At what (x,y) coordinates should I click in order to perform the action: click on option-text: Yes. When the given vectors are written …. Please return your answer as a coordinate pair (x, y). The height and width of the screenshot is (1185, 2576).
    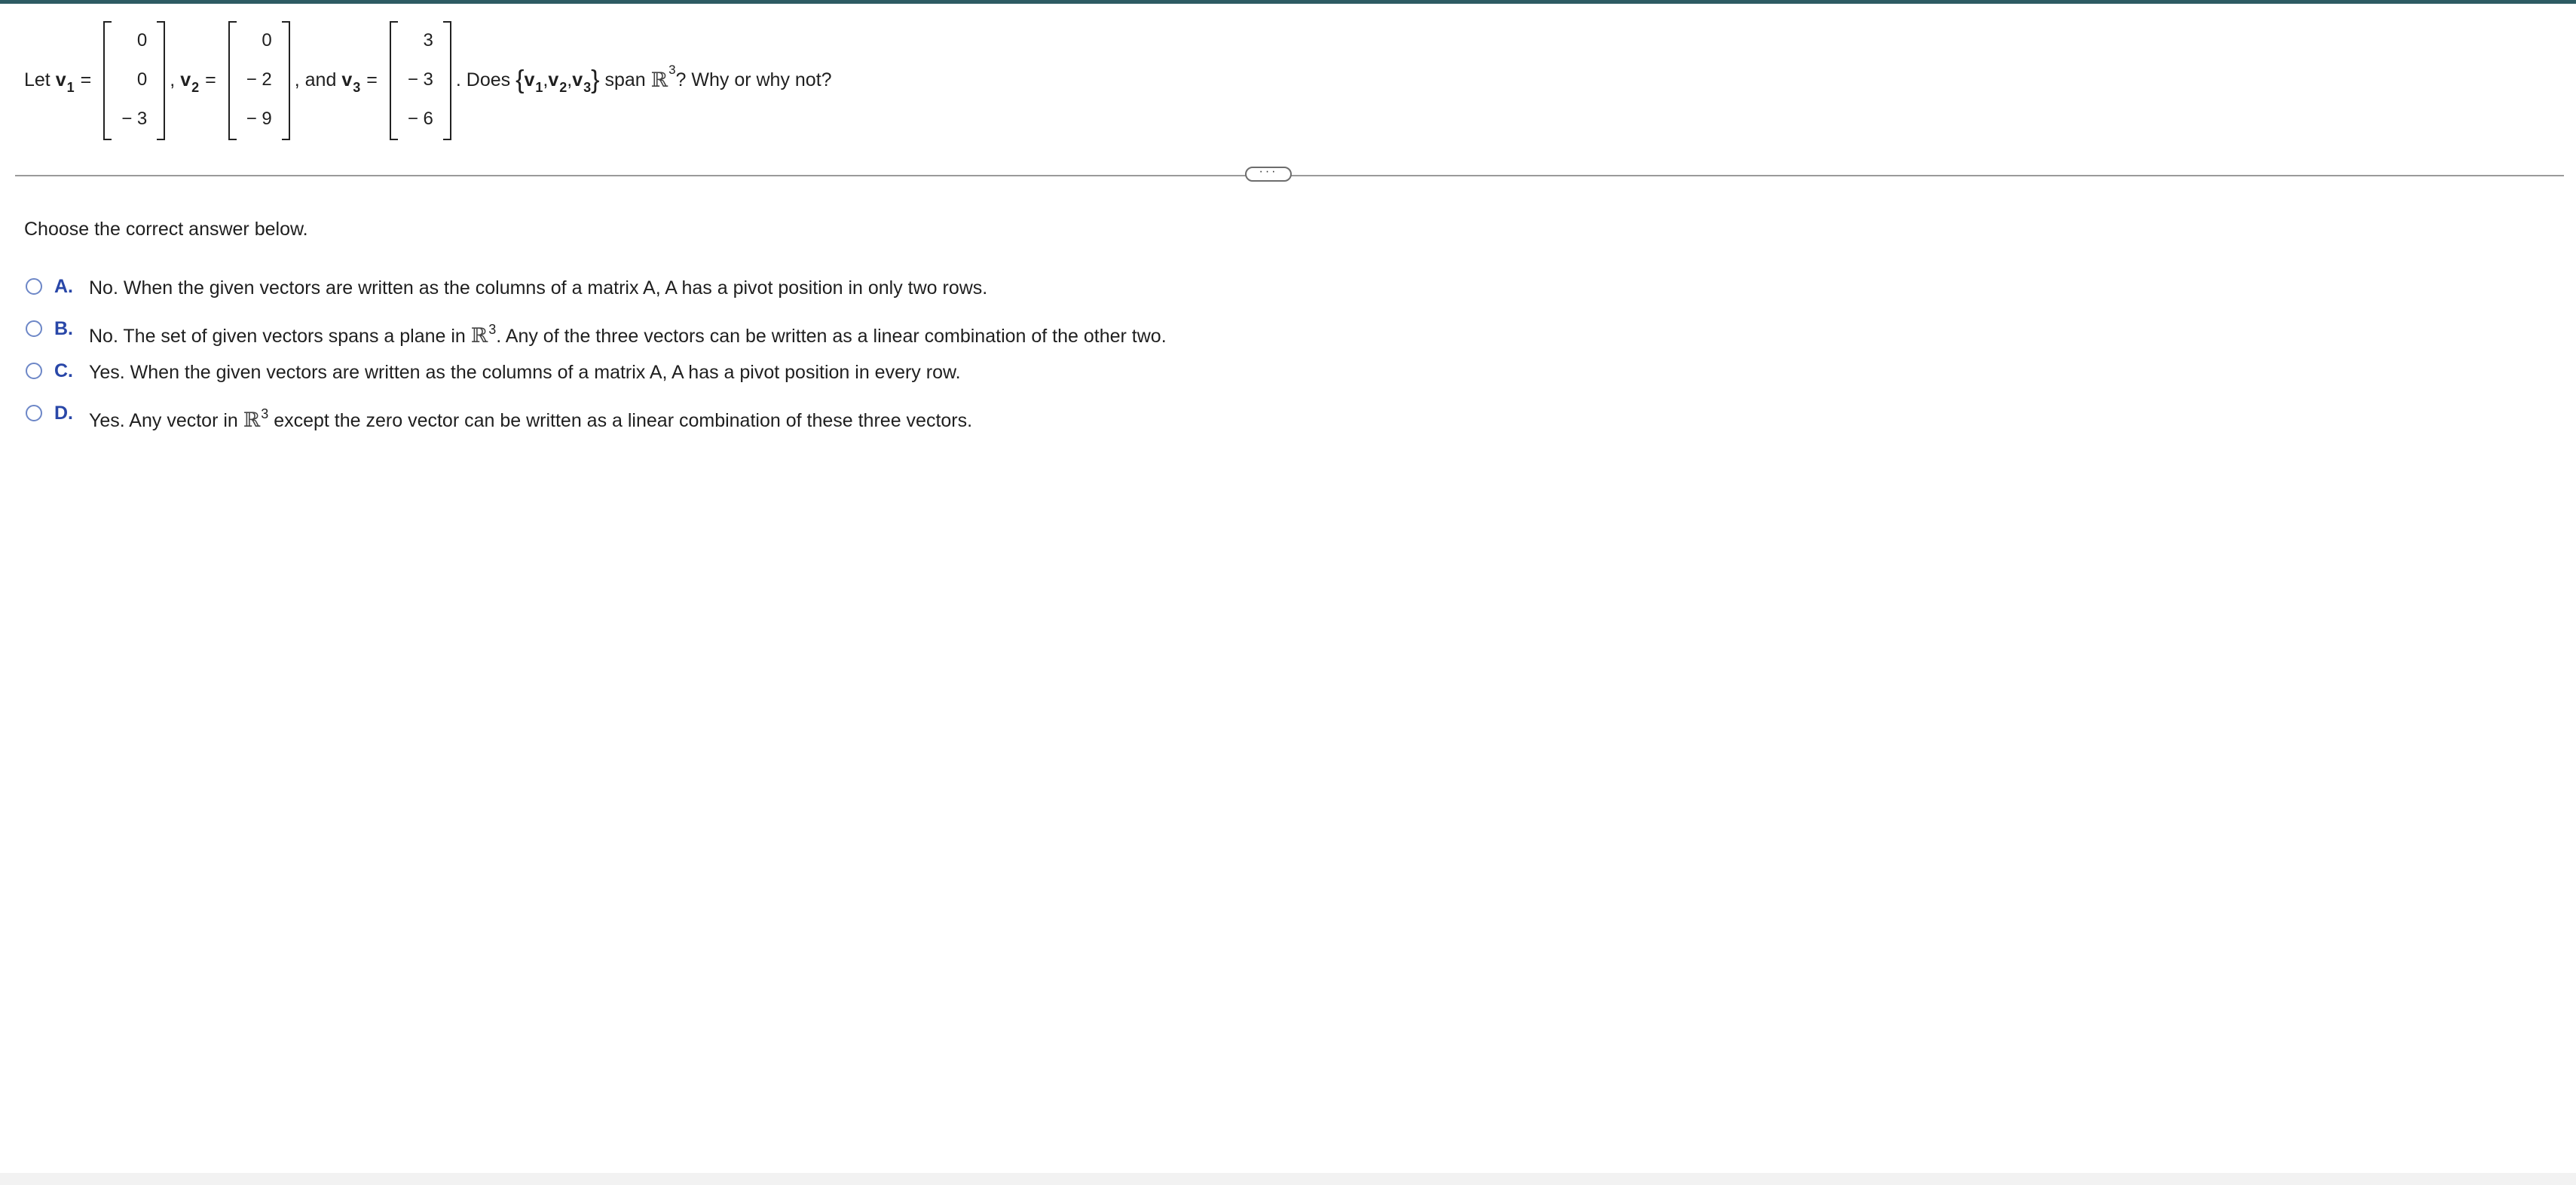
    Looking at the image, I should click on (525, 372).